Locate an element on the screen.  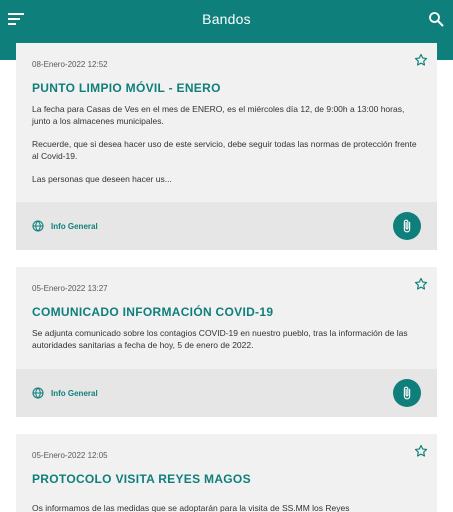
card-date: 05-Enero-2022 12:05 is located at coordinates (70, 455).